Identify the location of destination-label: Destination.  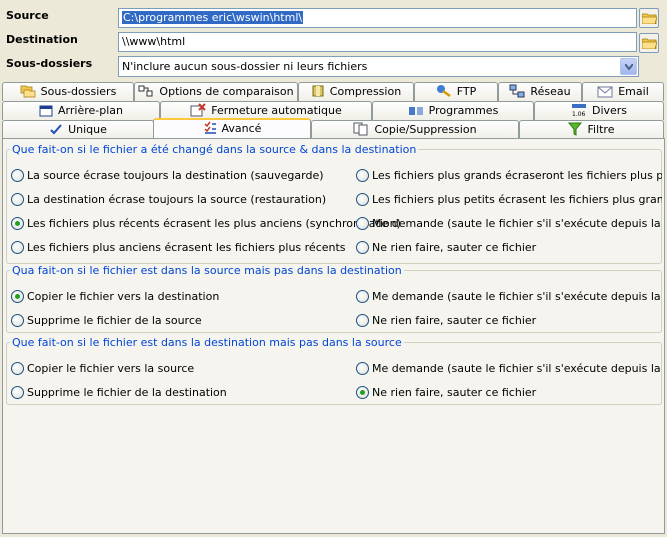
(42, 39).